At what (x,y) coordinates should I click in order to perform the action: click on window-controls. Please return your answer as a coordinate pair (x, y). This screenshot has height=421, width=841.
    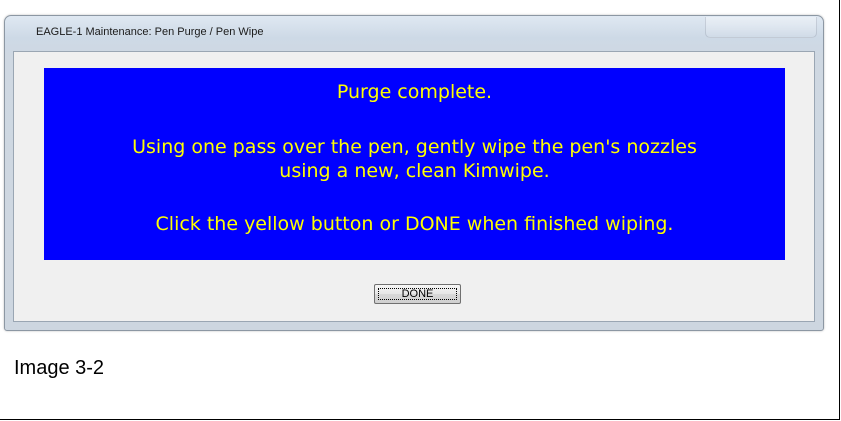
    Looking at the image, I should click on (761, 27).